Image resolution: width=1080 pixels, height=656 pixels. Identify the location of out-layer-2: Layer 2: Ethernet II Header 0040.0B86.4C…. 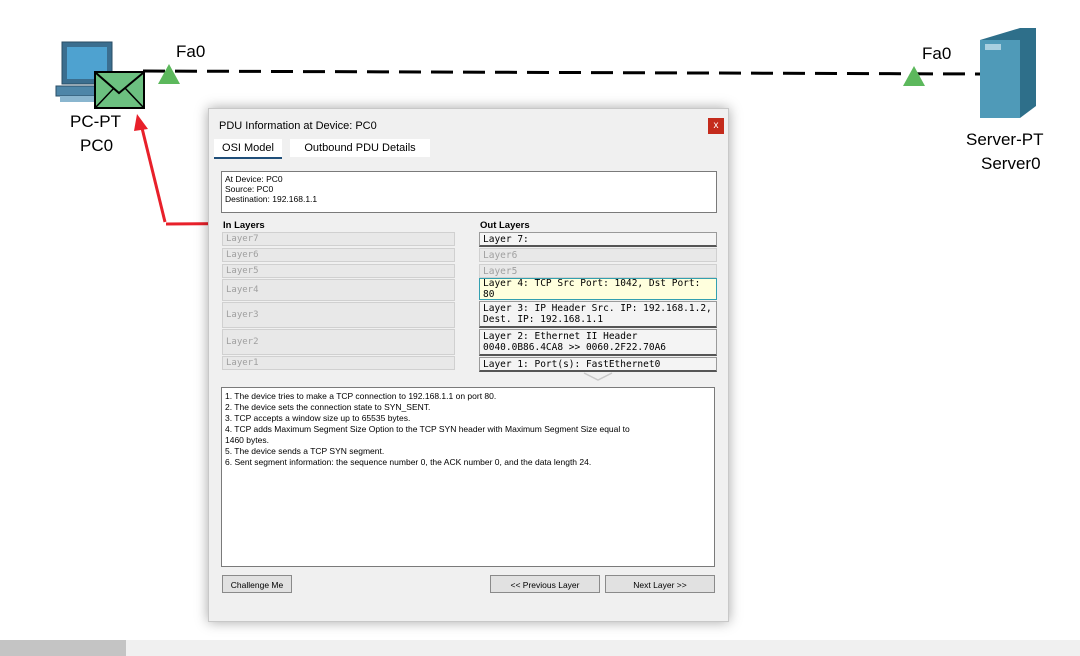
(598, 342).